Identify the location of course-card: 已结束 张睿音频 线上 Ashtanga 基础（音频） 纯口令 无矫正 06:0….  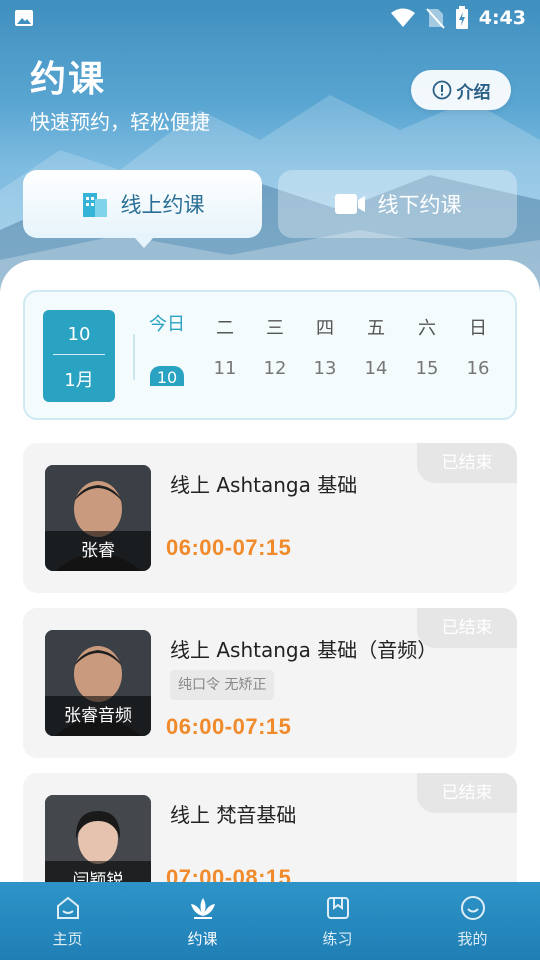
(270, 683).